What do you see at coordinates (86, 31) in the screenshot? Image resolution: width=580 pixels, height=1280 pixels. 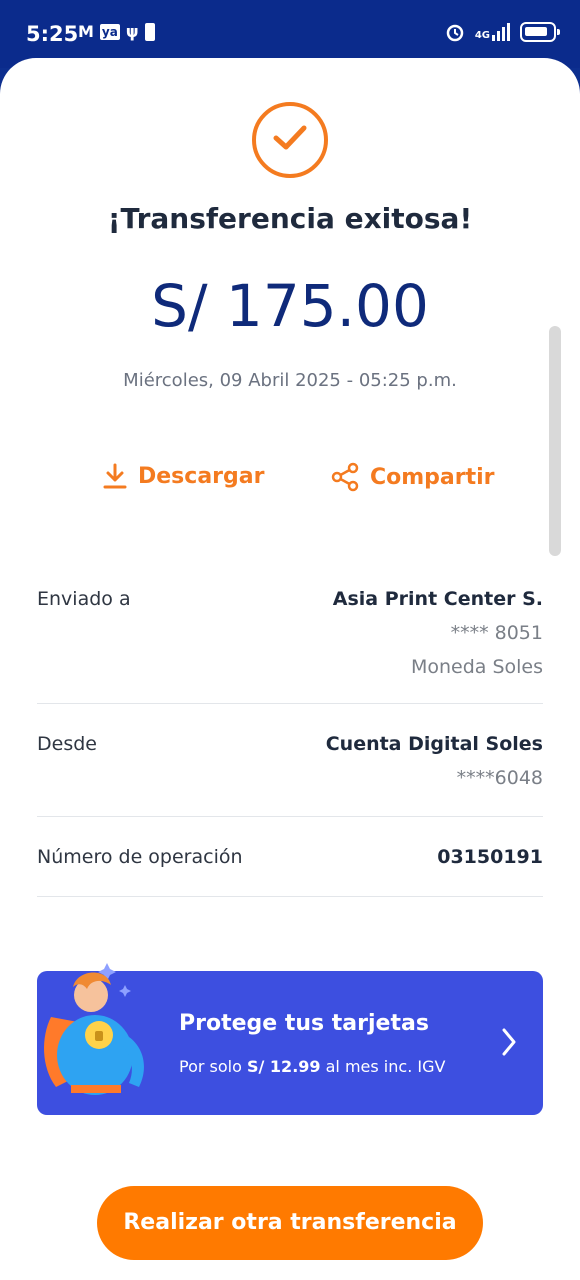 I see `mail-icon: M` at bounding box center [86, 31].